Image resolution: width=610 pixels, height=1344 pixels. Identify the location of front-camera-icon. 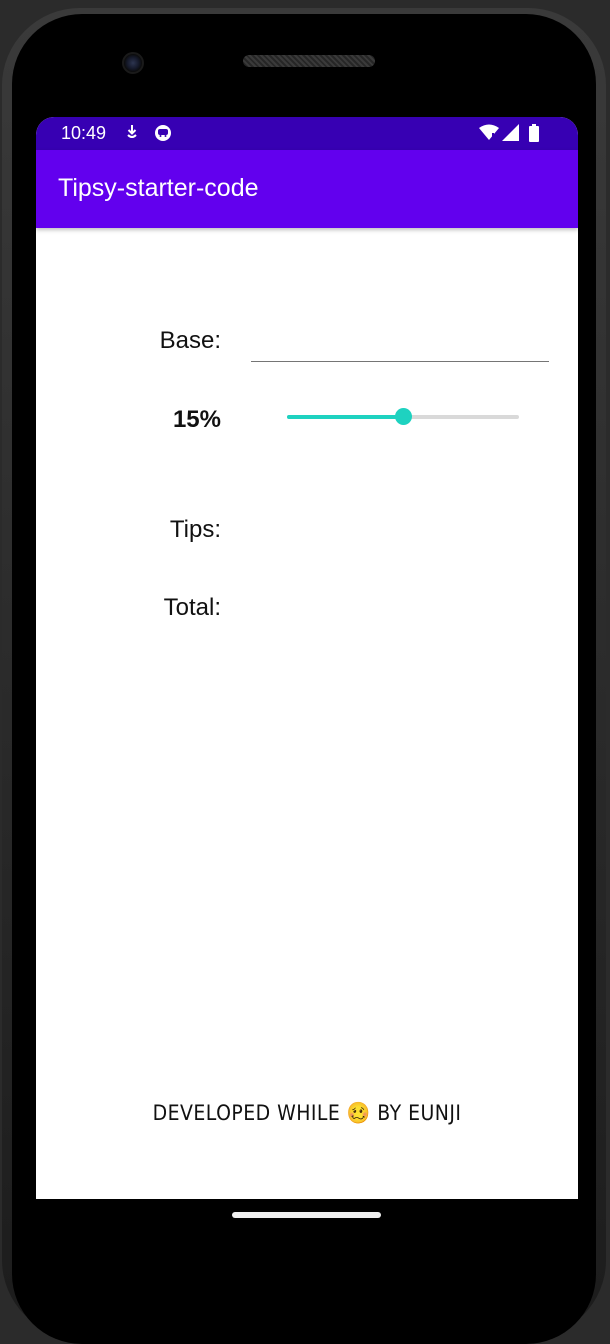
(133, 63).